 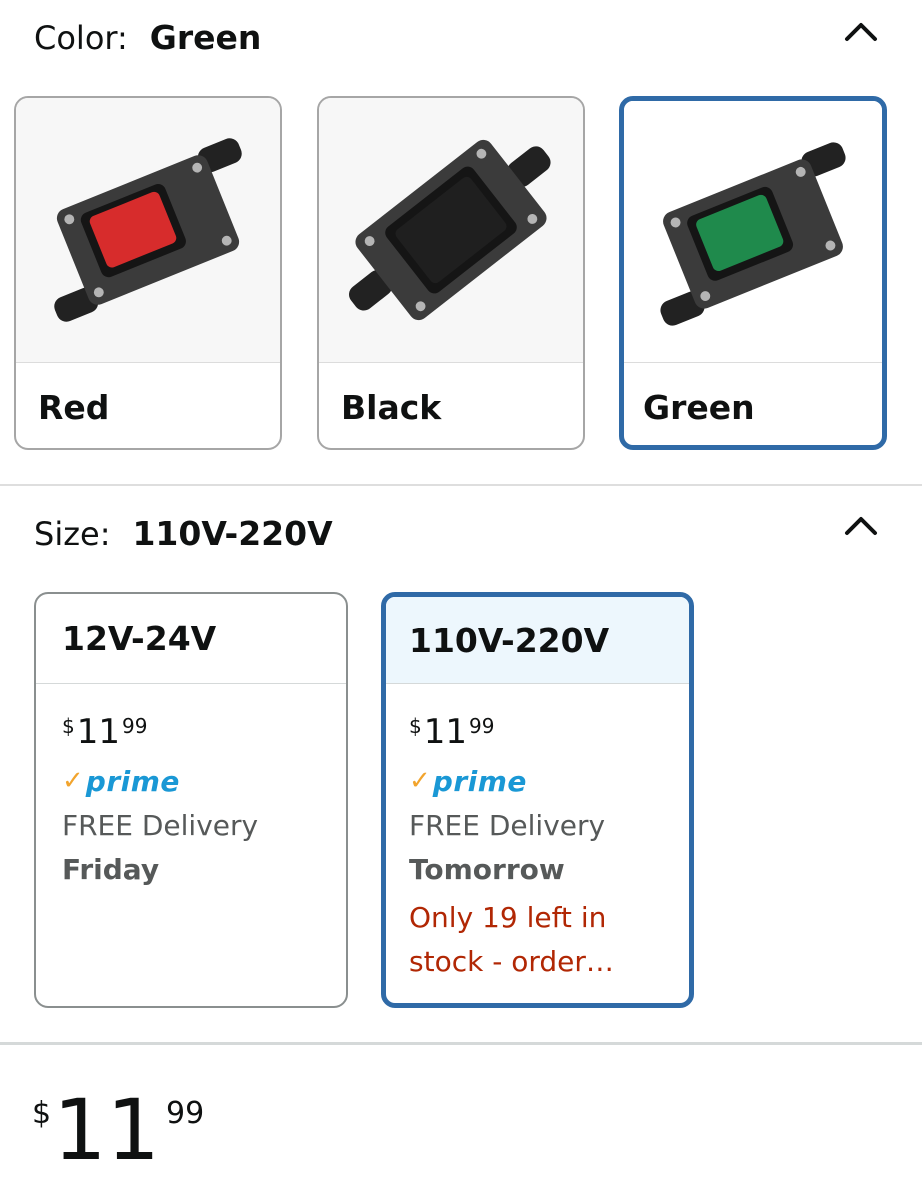 I want to click on switch-box-black, so click(x=450, y=230).